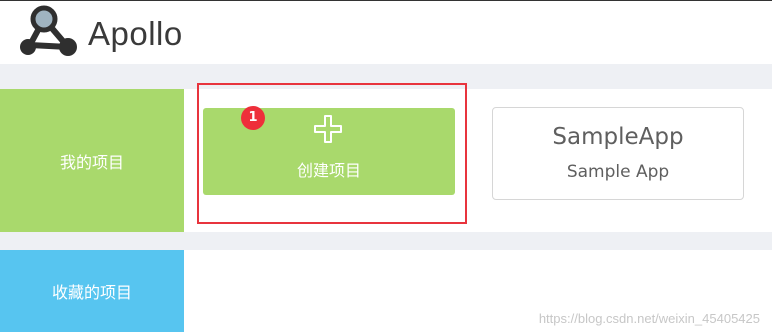 Image resolution: width=772 pixels, height=332 pixels. I want to click on apollo-logo-icon, so click(48, 33).